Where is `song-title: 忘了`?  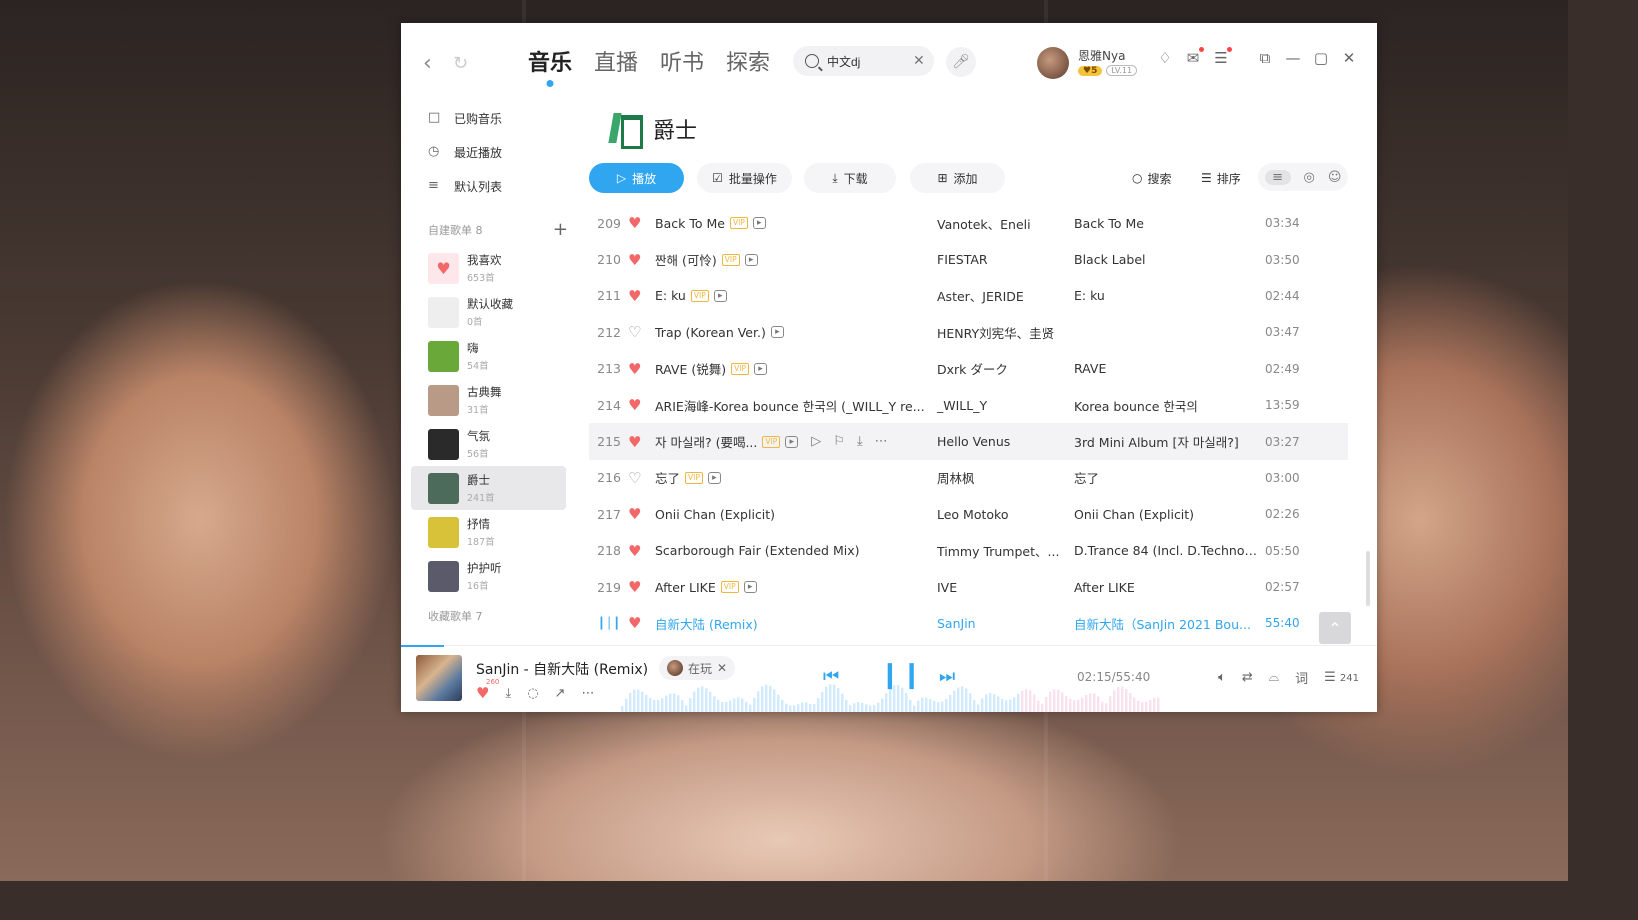
song-title: 忘了 is located at coordinates (667, 477).